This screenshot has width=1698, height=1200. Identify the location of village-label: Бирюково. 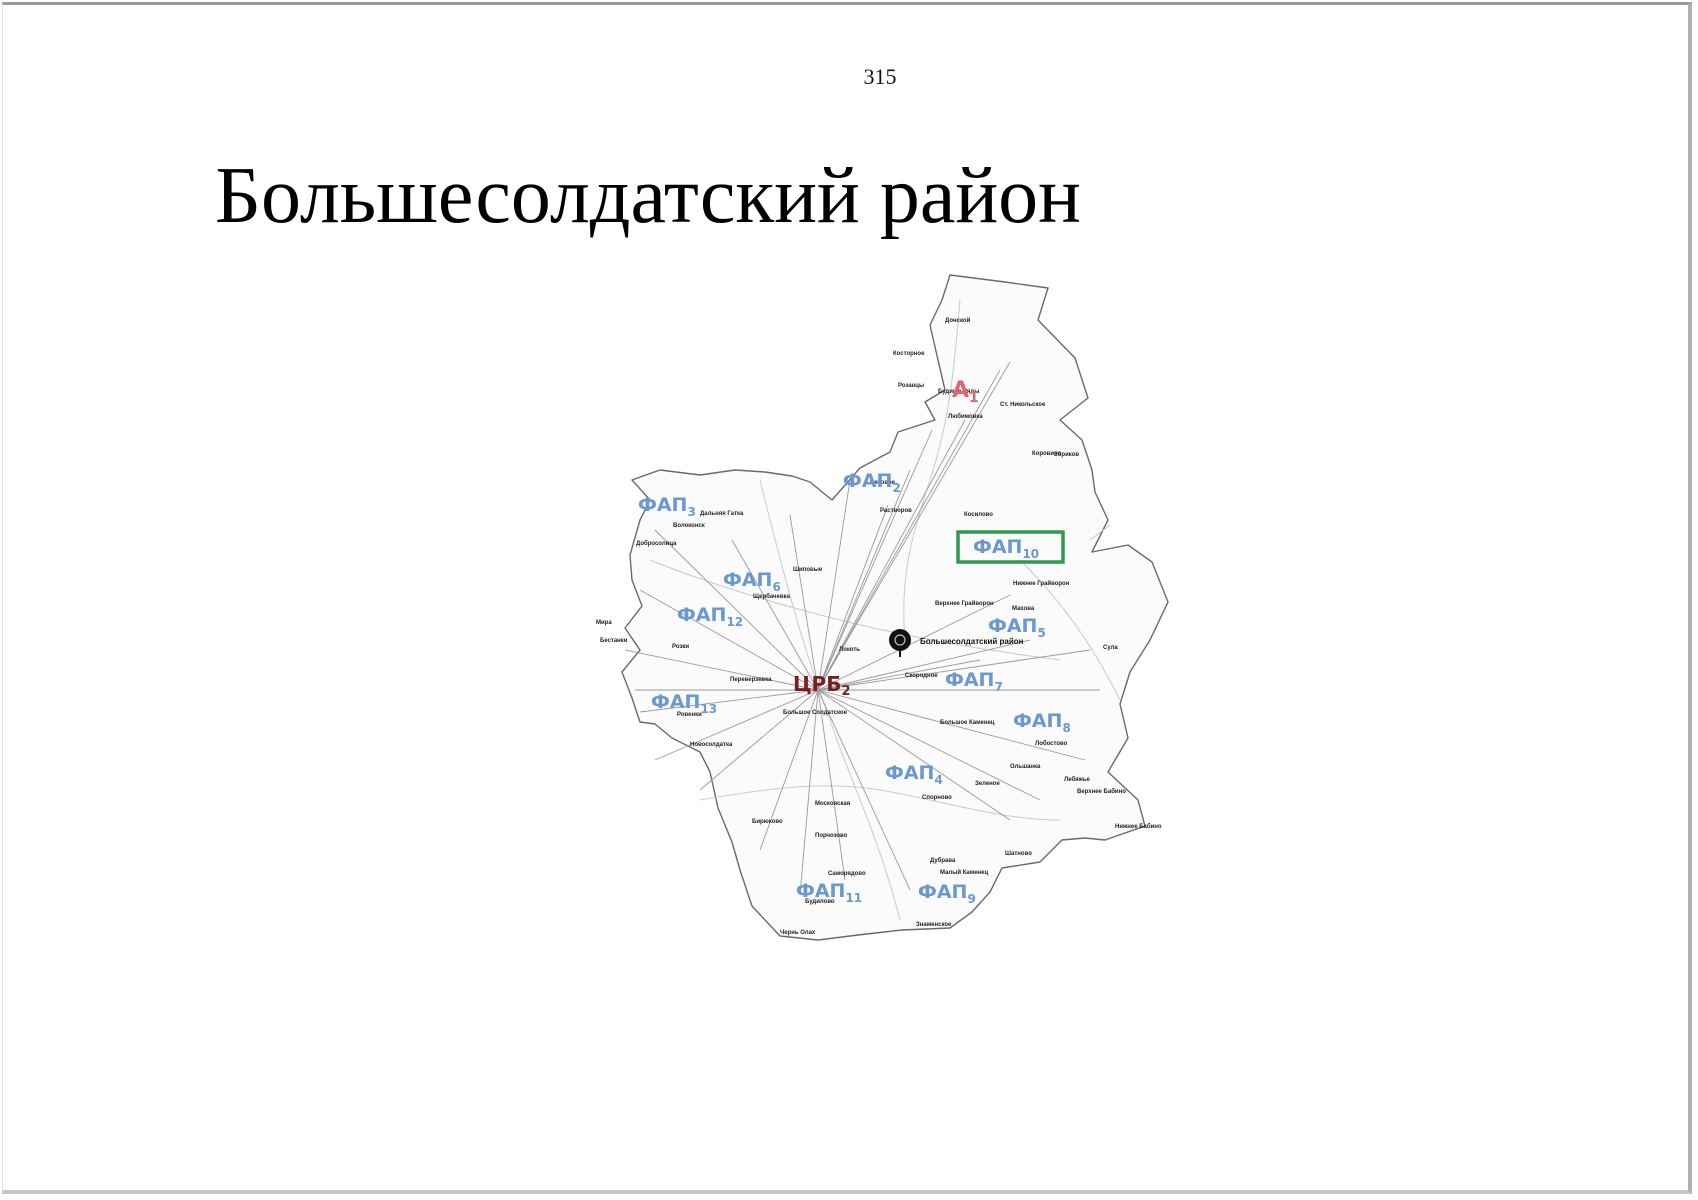
(767, 822).